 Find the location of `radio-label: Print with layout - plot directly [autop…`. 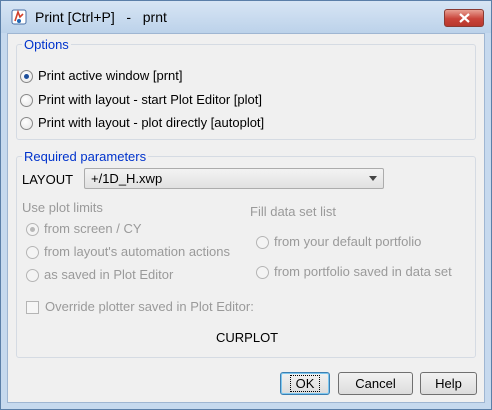

radio-label: Print with layout - plot directly [autop… is located at coordinates (151, 122).